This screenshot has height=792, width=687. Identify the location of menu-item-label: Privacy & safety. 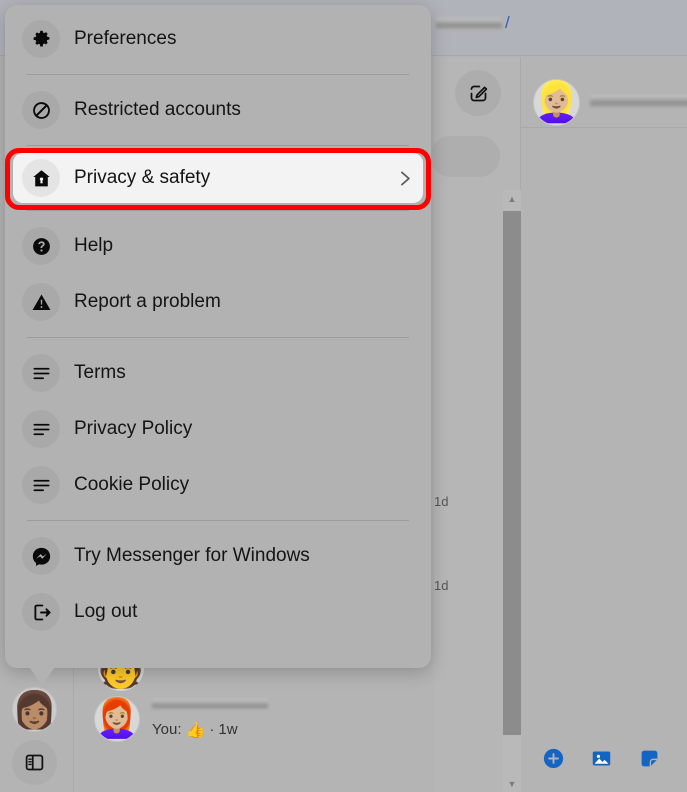
(142, 177).